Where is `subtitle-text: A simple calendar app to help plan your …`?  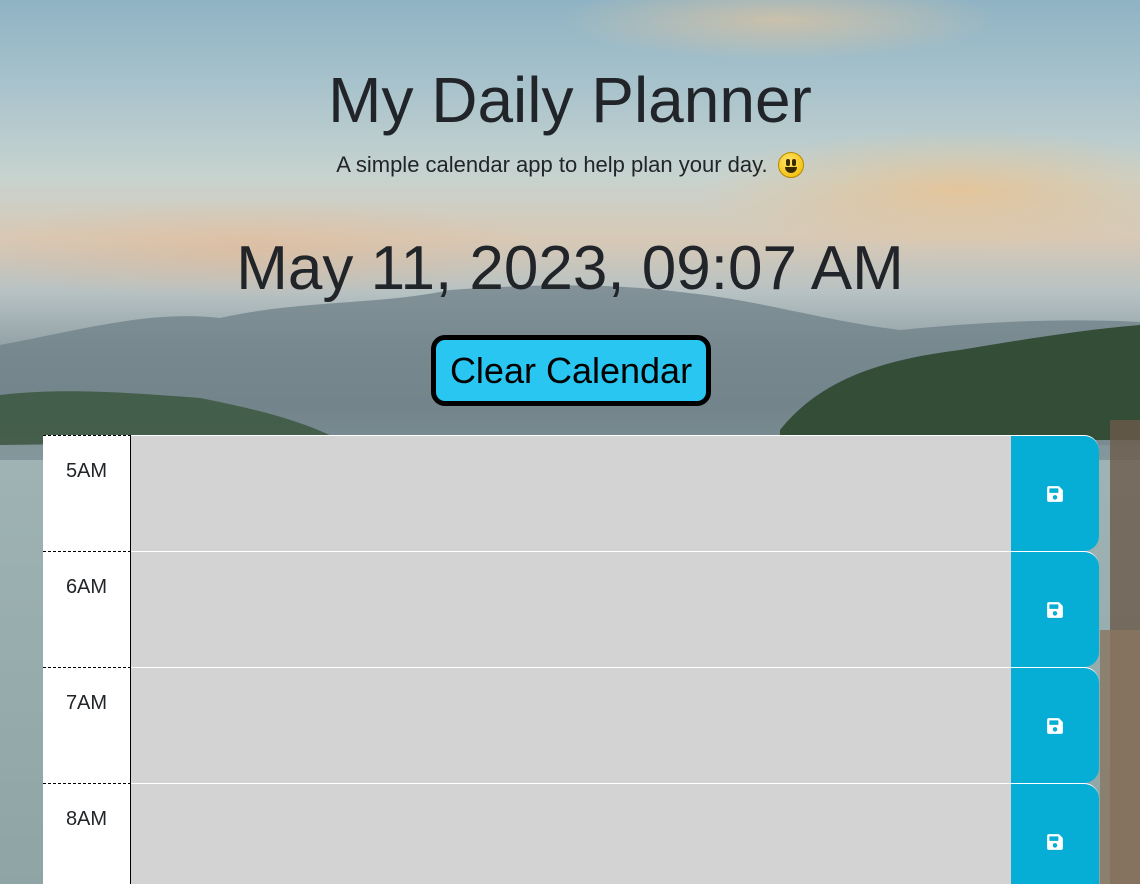
subtitle-text: A simple calendar app to help plan your … is located at coordinates (552, 164).